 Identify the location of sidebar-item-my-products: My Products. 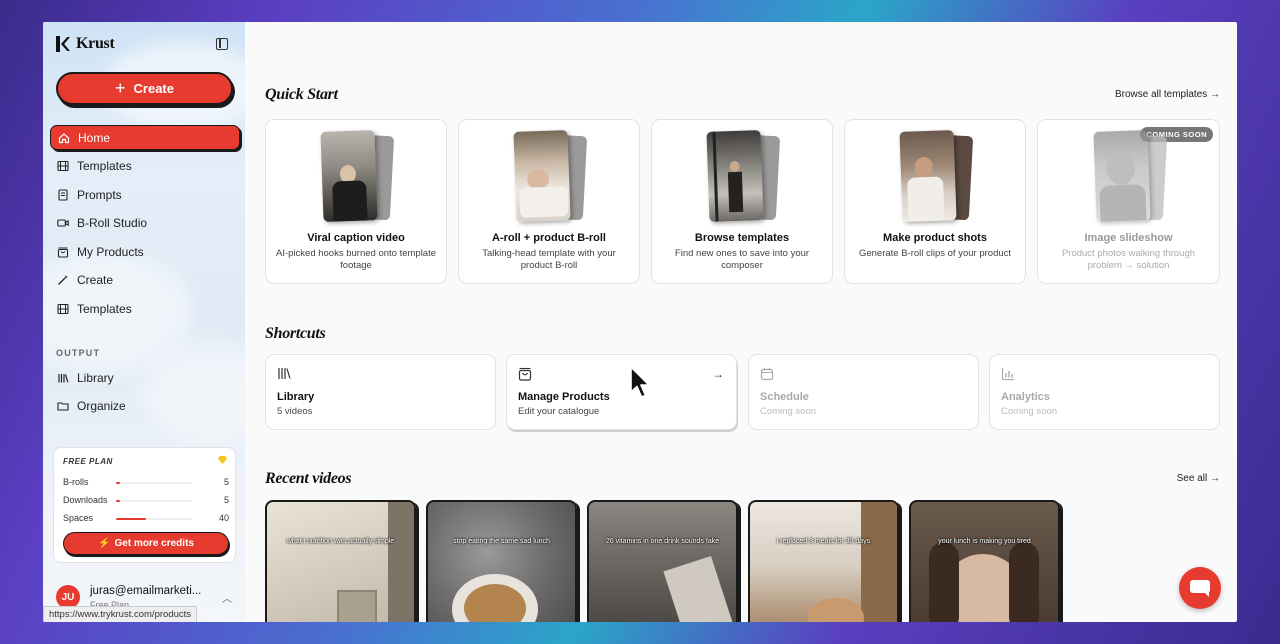
(145, 251).